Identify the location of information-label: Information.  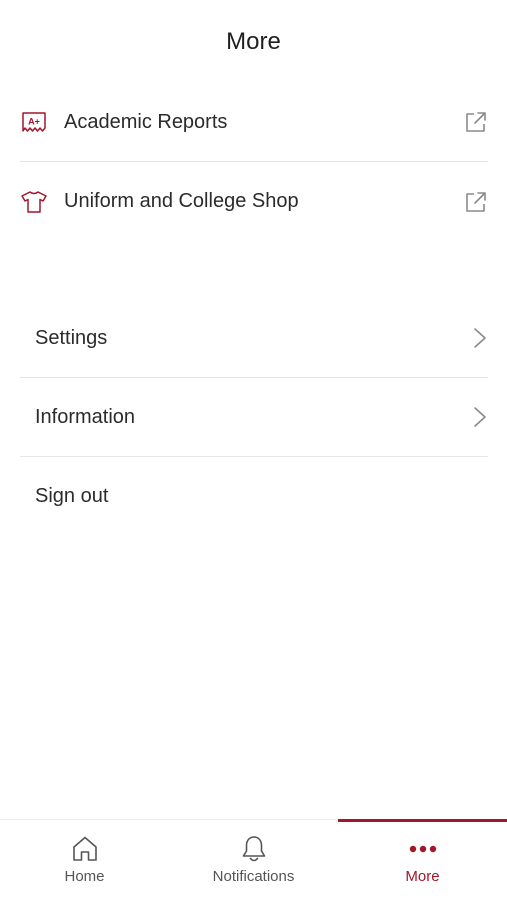
(85, 416).